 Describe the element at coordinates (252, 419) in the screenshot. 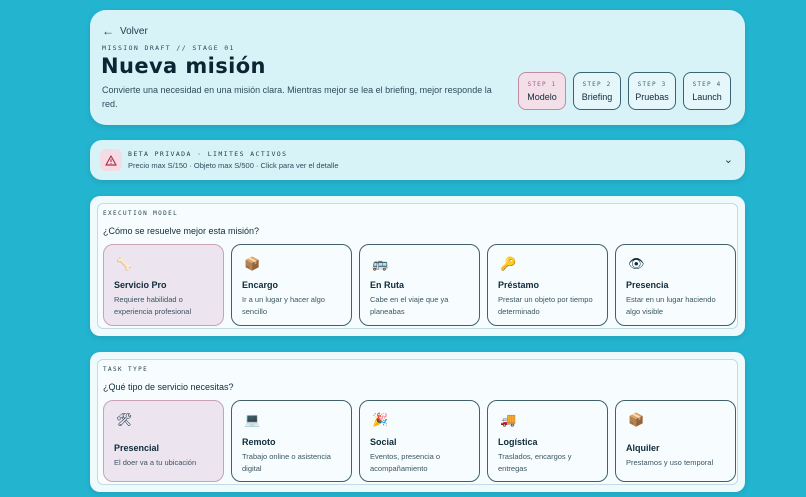

I see `computer-icon: 💻` at that location.